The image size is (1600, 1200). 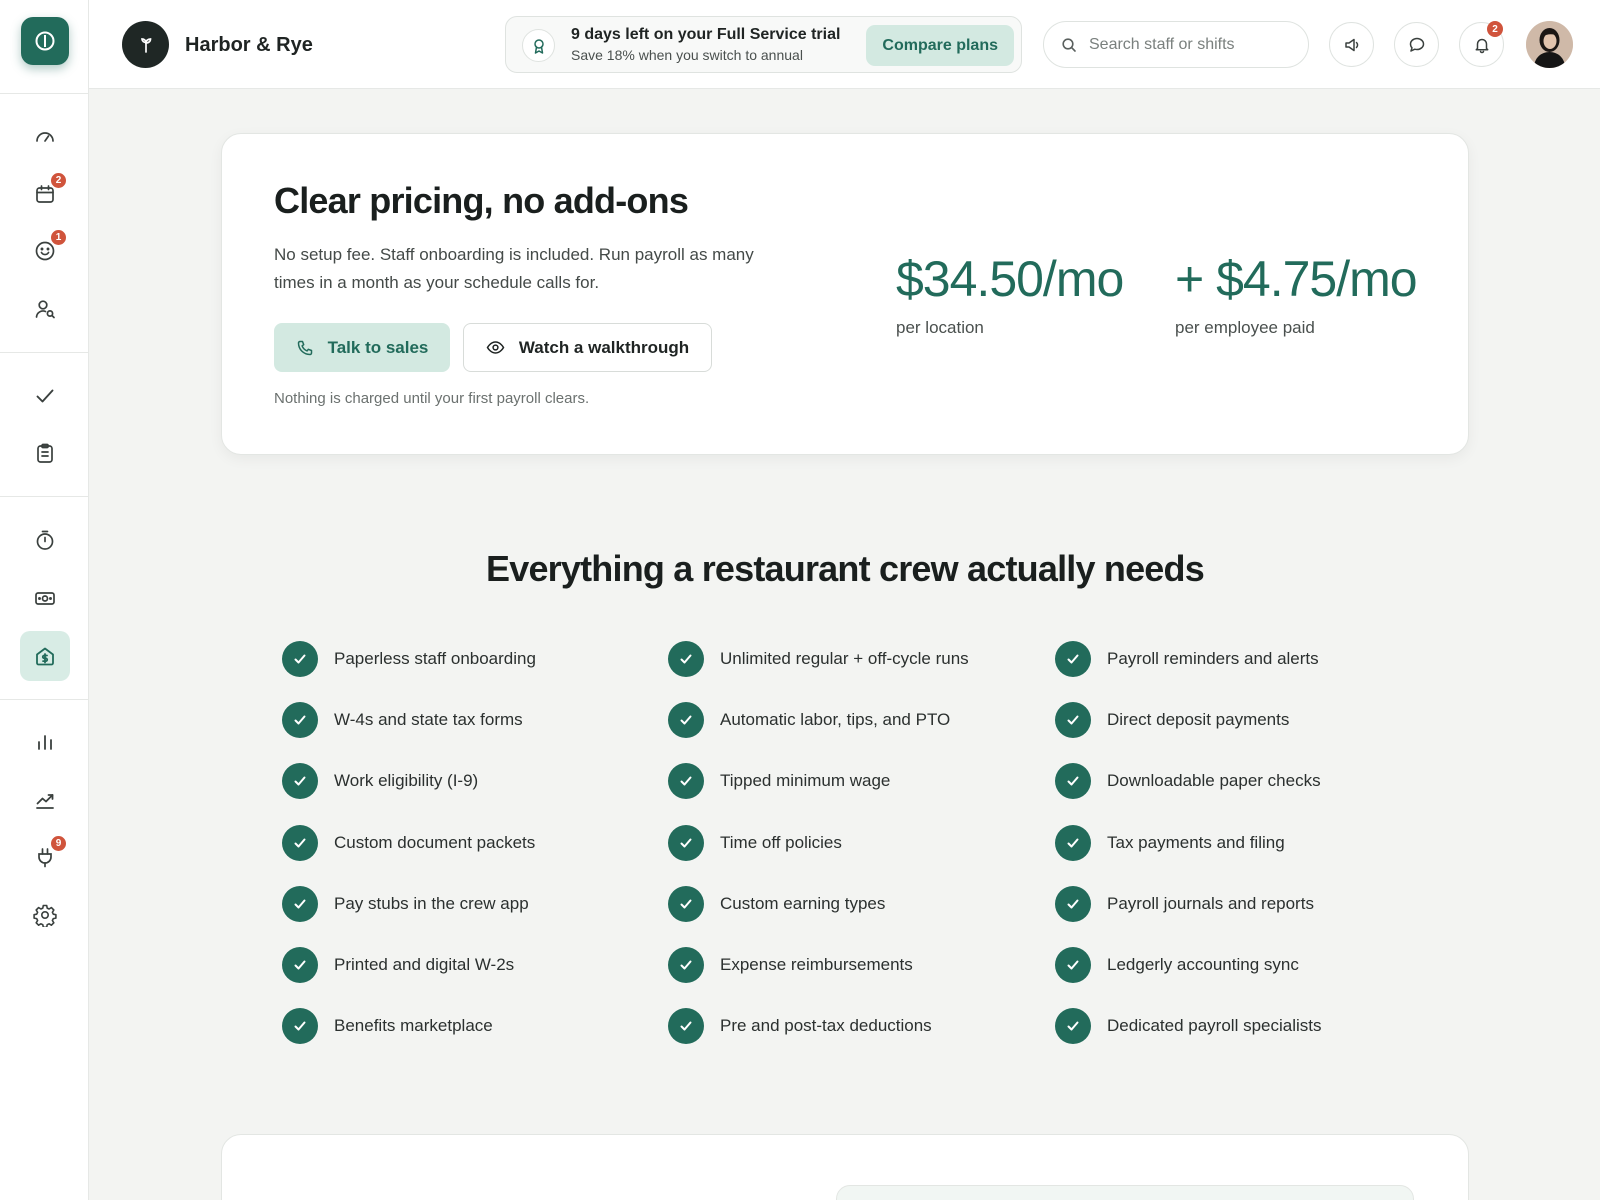 I want to click on sidebar-item-time-clock, so click(x=45, y=540).